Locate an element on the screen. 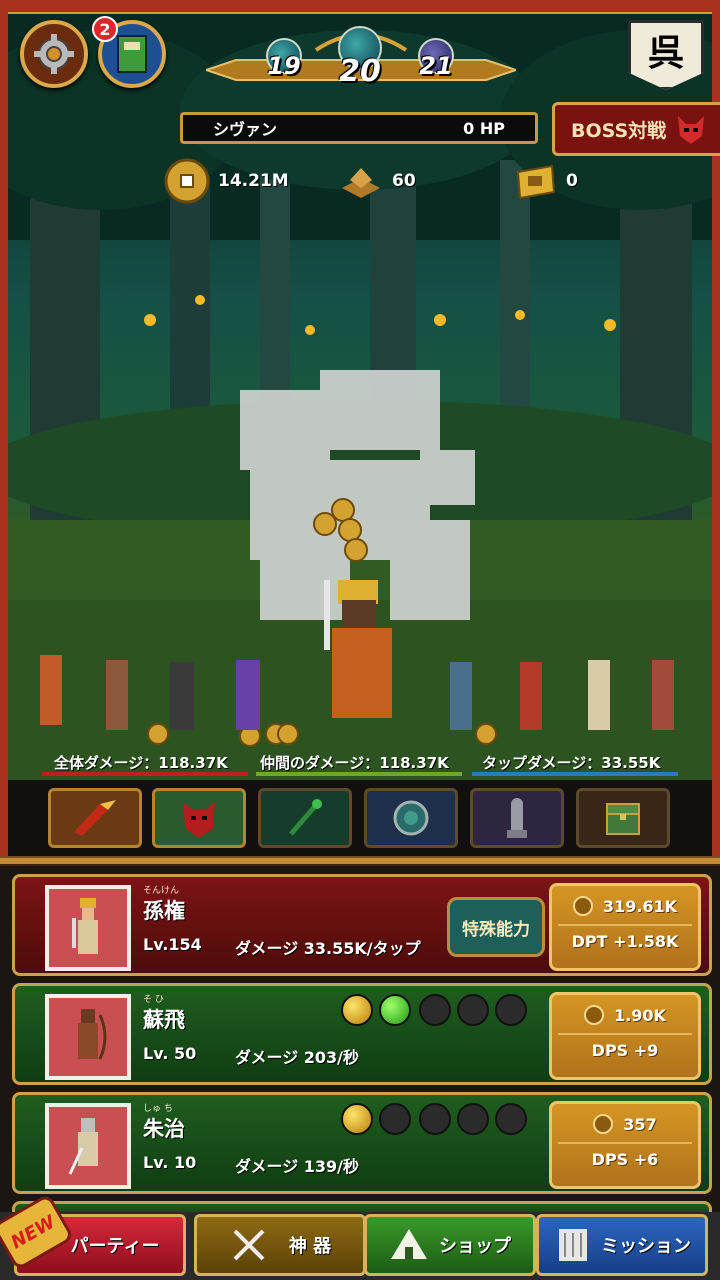  hero-card: そ ひ 蘇飛 Lv. 50 ダメージ 203/秒 1.90K DPS +9 is located at coordinates (362, 1034).